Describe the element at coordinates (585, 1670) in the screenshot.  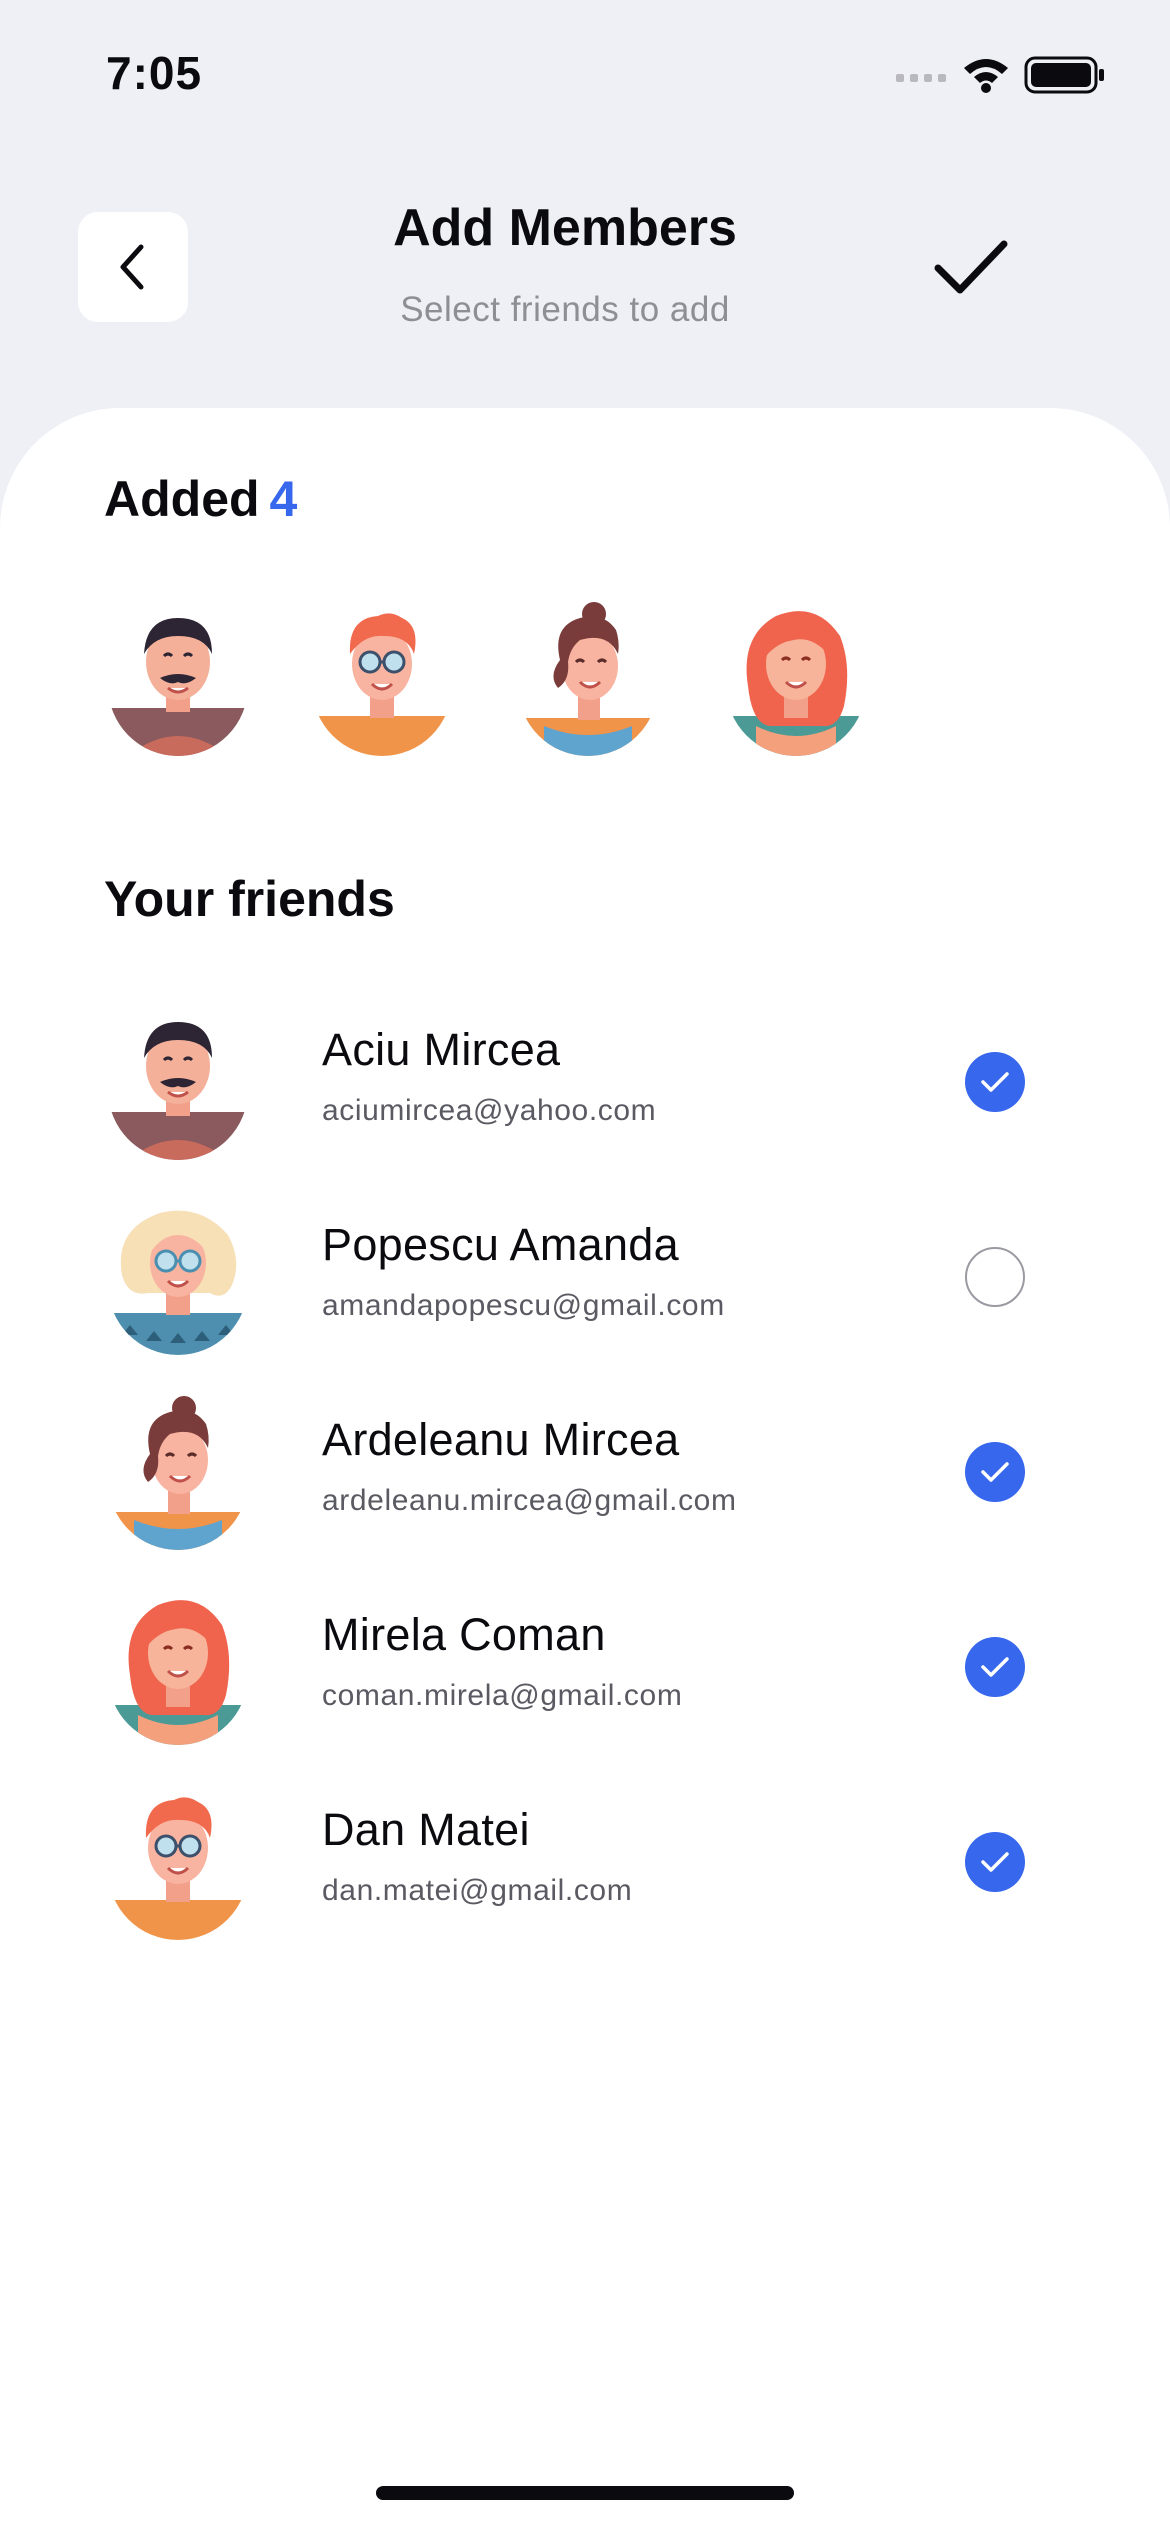
I see `friend-row: Mirela Coman coman.mirela@gmail.com` at that location.